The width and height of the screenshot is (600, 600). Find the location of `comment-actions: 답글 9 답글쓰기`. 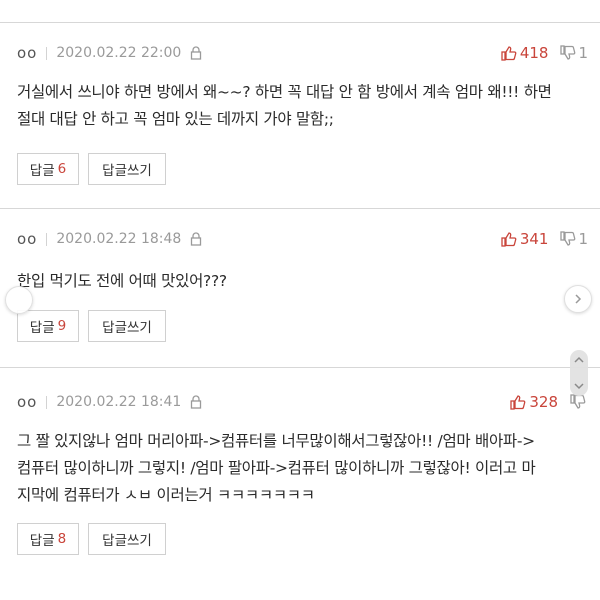

comment-actions: 답글 9 답글쓰기 is located at coordinates (91, 326).